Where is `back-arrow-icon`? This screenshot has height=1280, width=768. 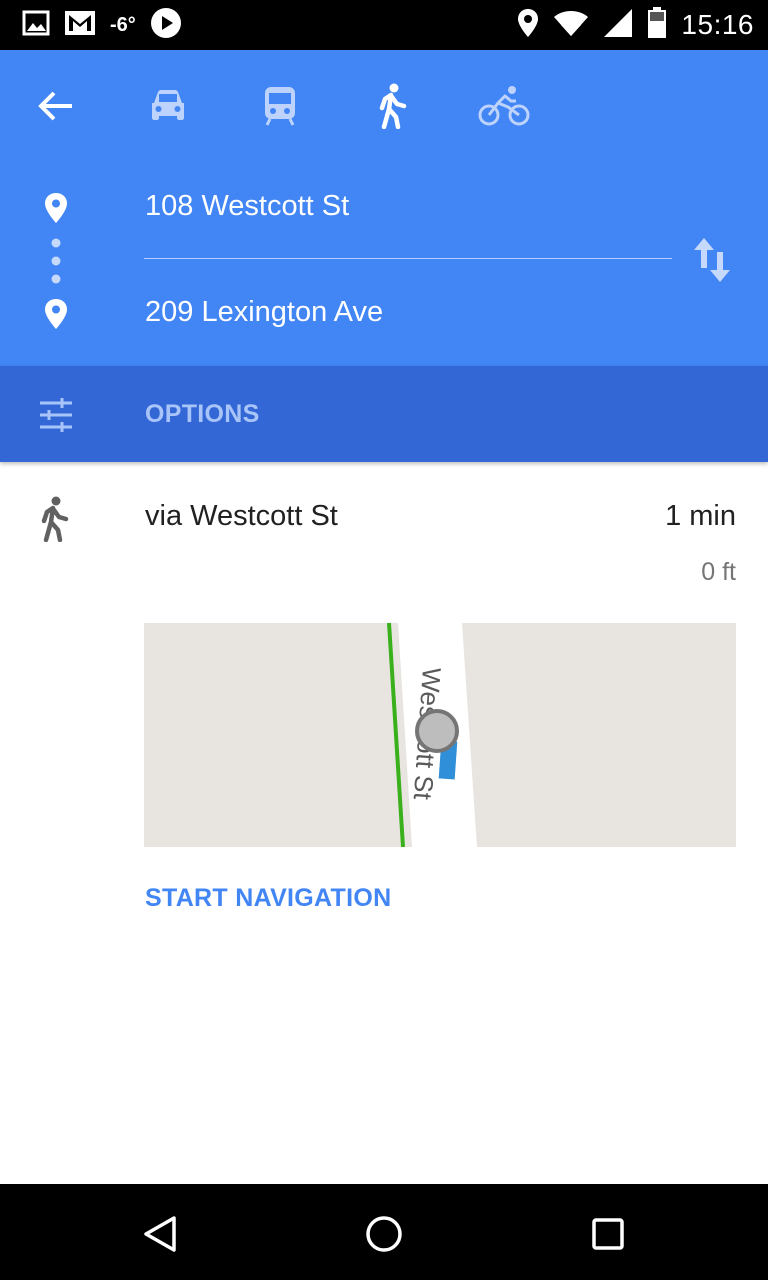
back-arrow-icon is located at coordinates (55, 106).